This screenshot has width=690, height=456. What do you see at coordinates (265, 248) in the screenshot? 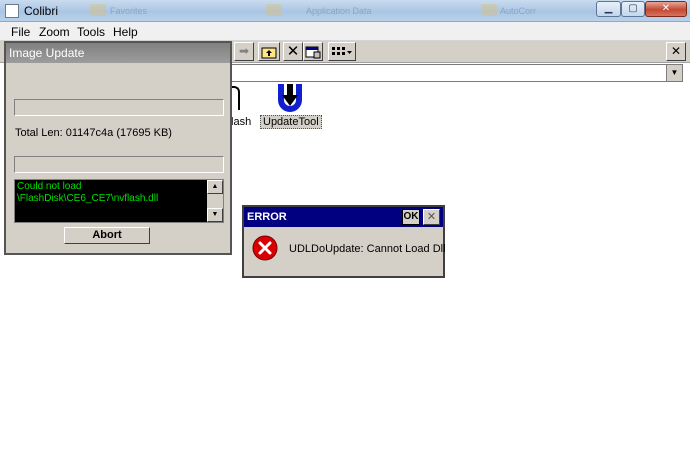
I see `error-icon` at bounding box center [265, 248].